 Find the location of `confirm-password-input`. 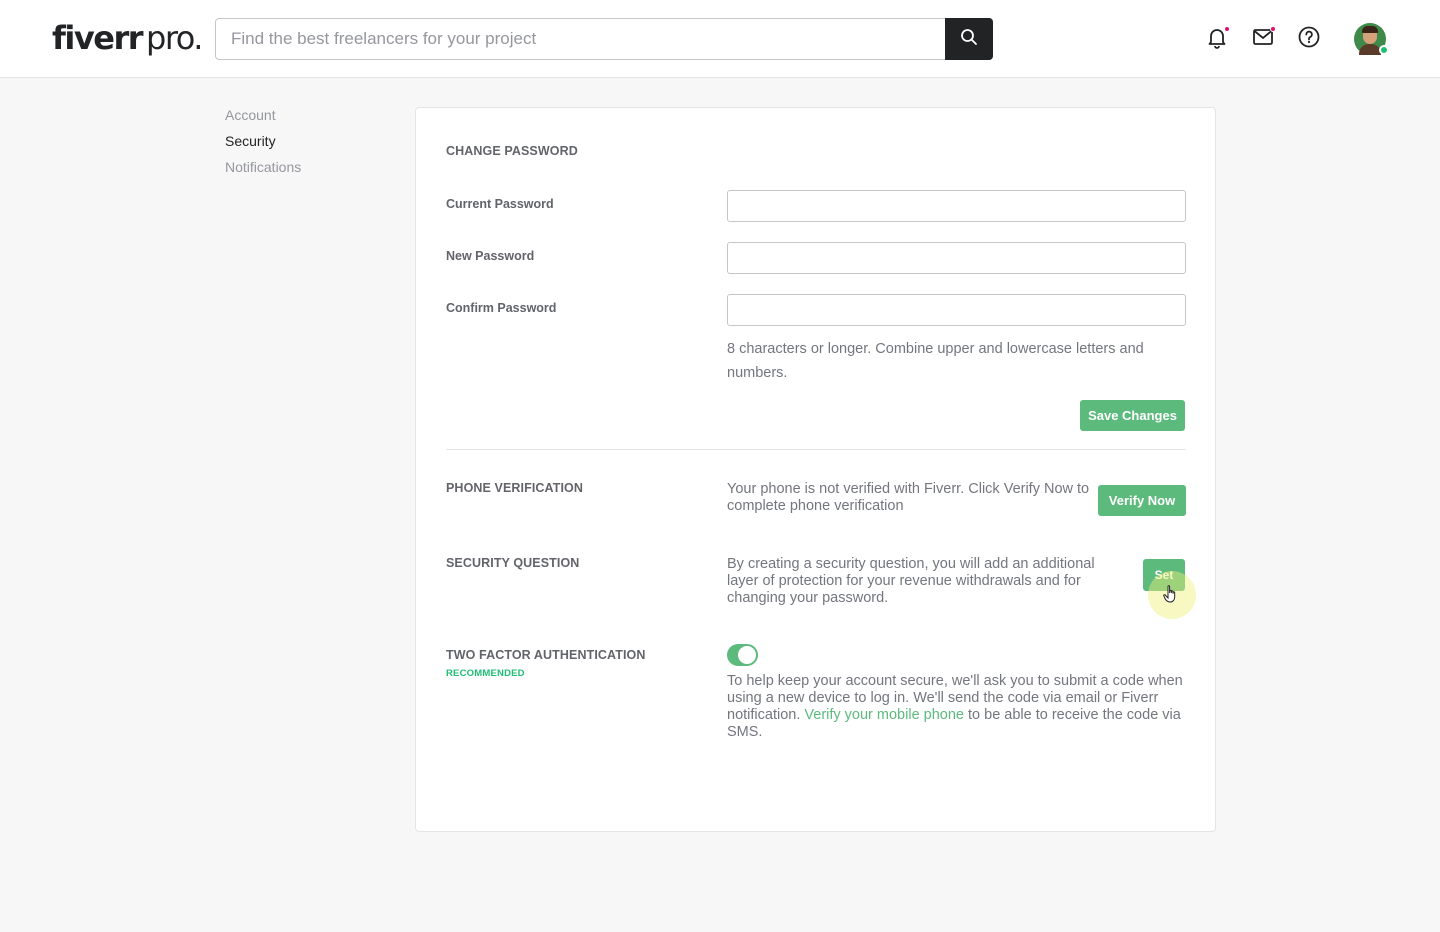

confirm-password-input is located at coordinates (956, 310).